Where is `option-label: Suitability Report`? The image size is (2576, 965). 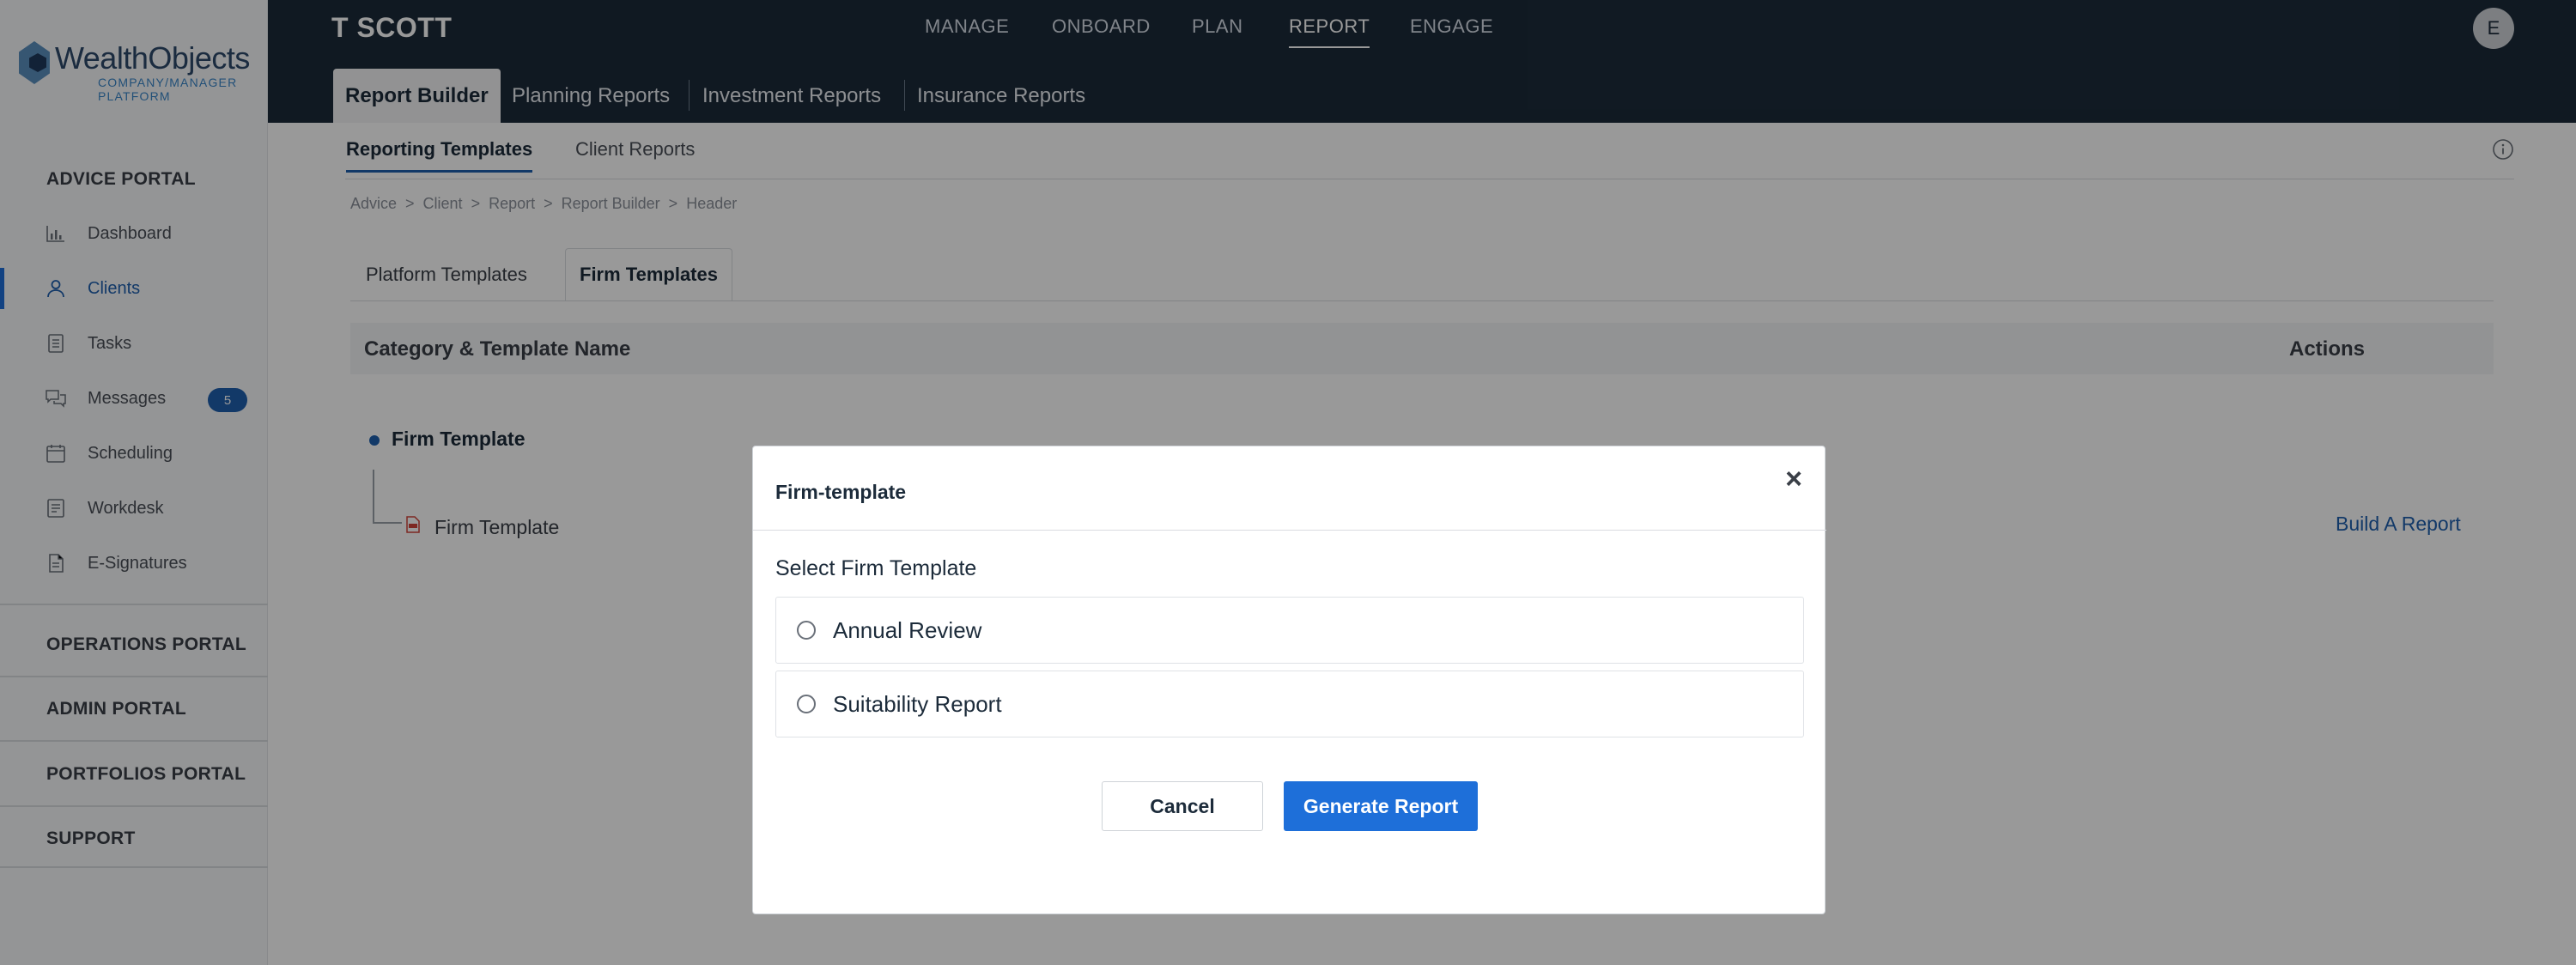 option-label: Suitability Report is located at coordinates (918, 704).